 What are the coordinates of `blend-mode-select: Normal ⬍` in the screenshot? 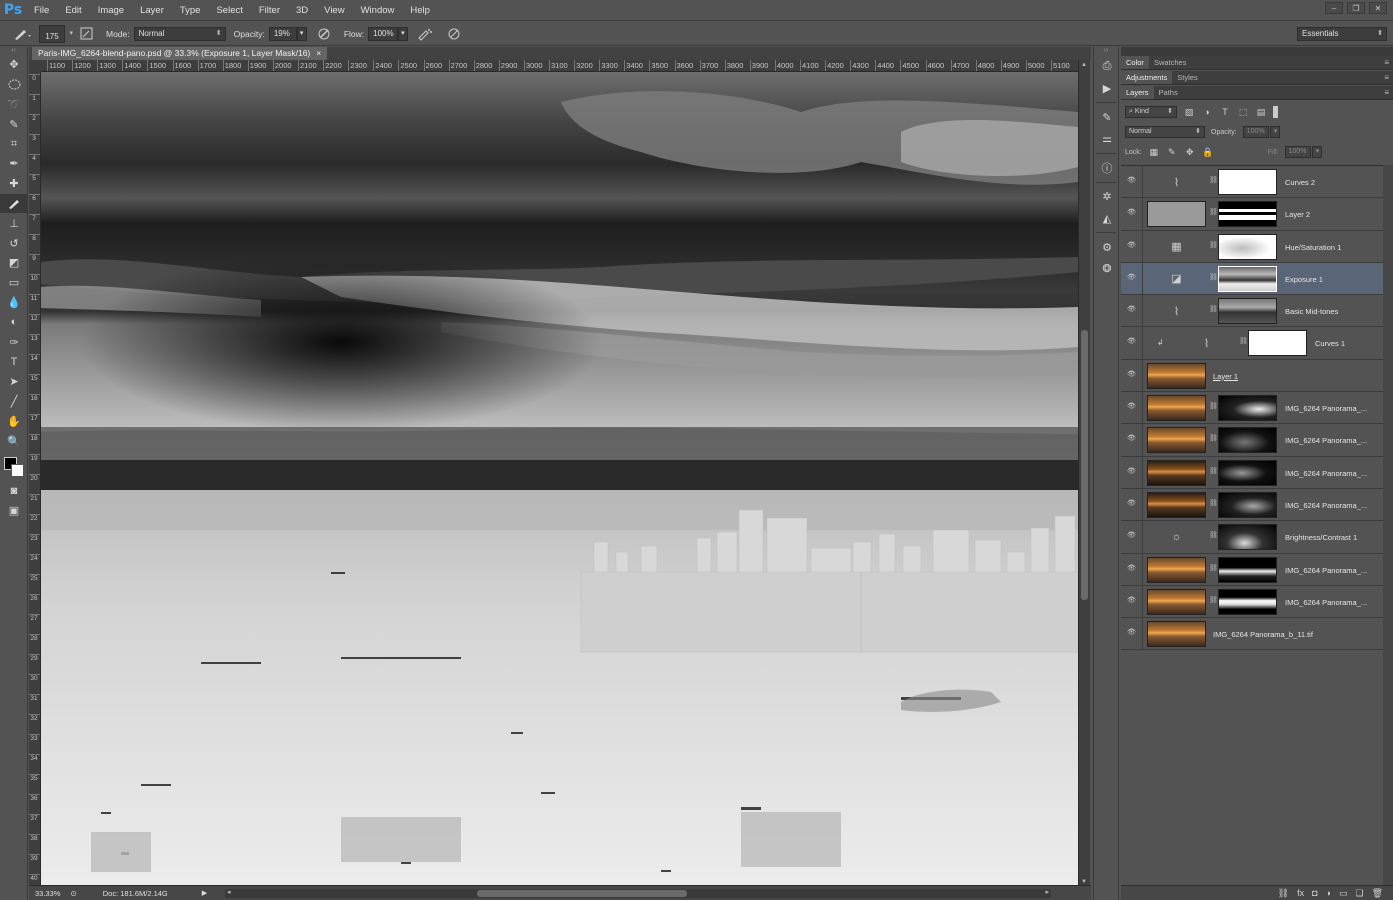 It's located at (1165, 132).